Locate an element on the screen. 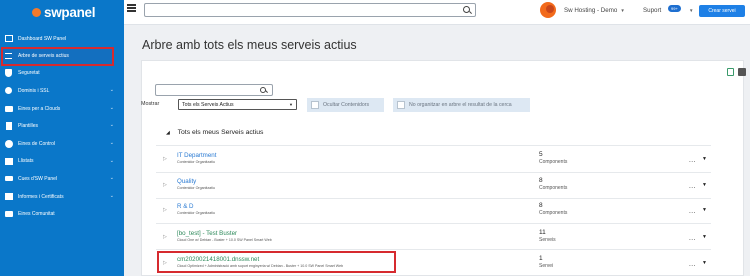  sidebar-item-label: Plantilles is located at coordinates (28, 126).